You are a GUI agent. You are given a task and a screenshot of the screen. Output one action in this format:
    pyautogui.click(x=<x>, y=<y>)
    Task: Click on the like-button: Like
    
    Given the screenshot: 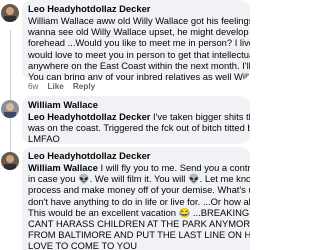 What is the action you would take?
    pyautogui.click(x=55, y=86)
    